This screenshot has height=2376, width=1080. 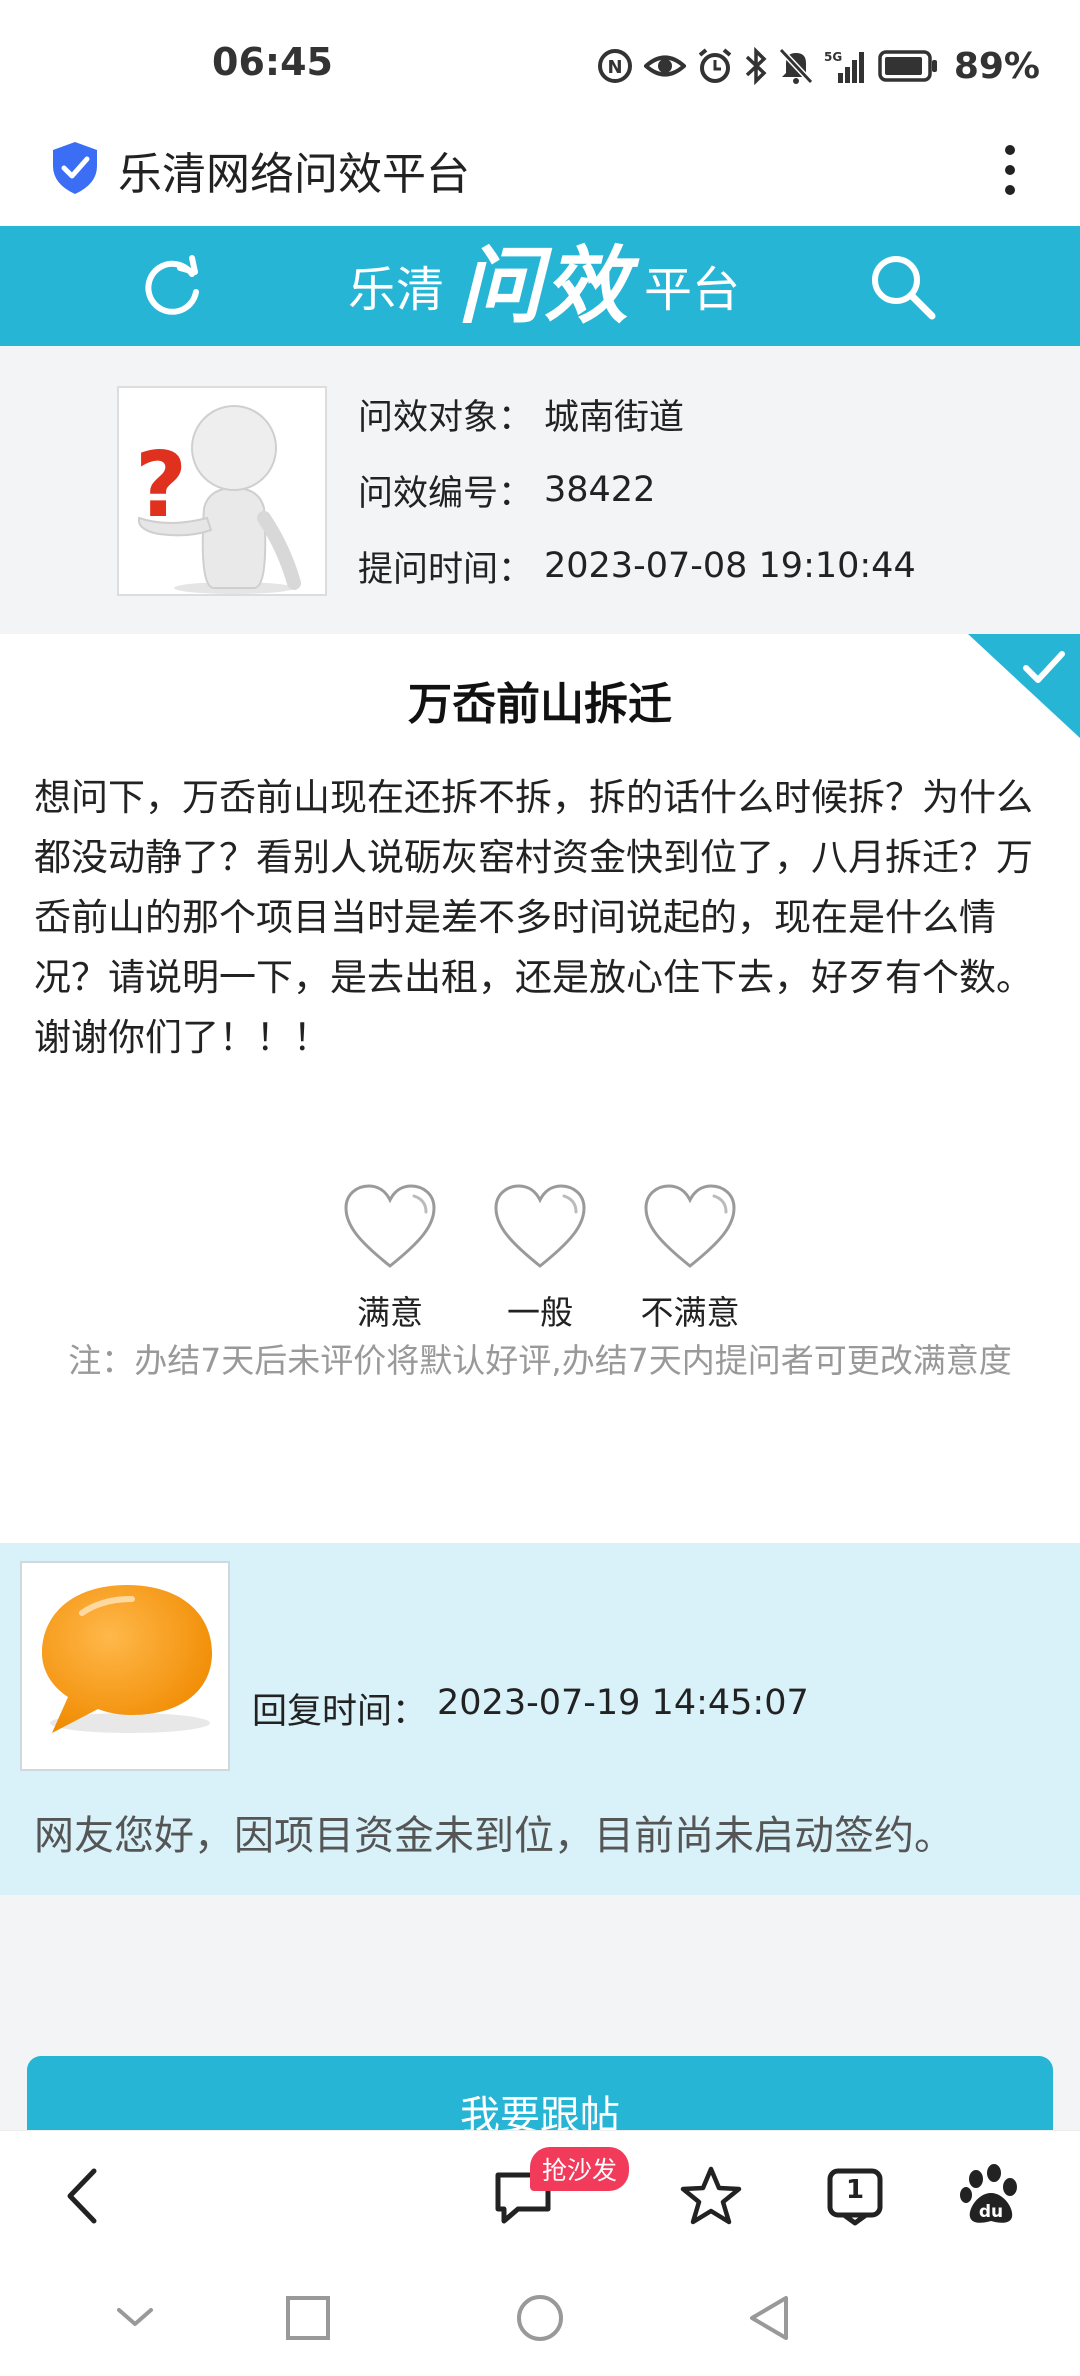 I want to click on baidu-icon: du, so click(x=991, y=2196).